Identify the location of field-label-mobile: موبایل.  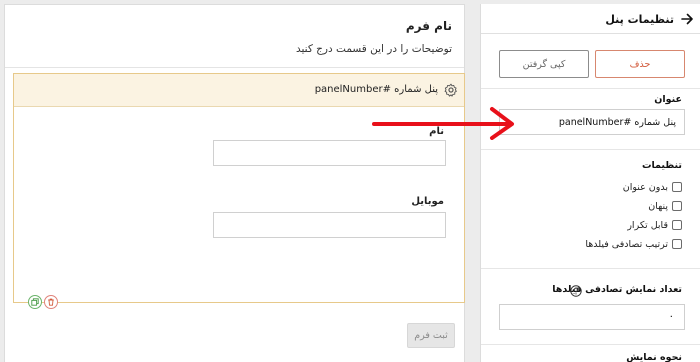
(427, 201).